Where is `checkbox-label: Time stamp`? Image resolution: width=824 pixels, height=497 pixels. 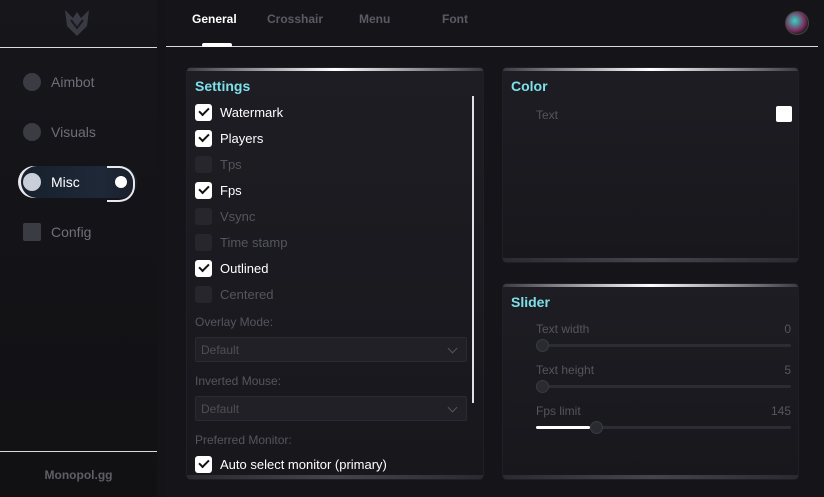 checkbox-label: Time stamp is located at coordinates (254, 242).